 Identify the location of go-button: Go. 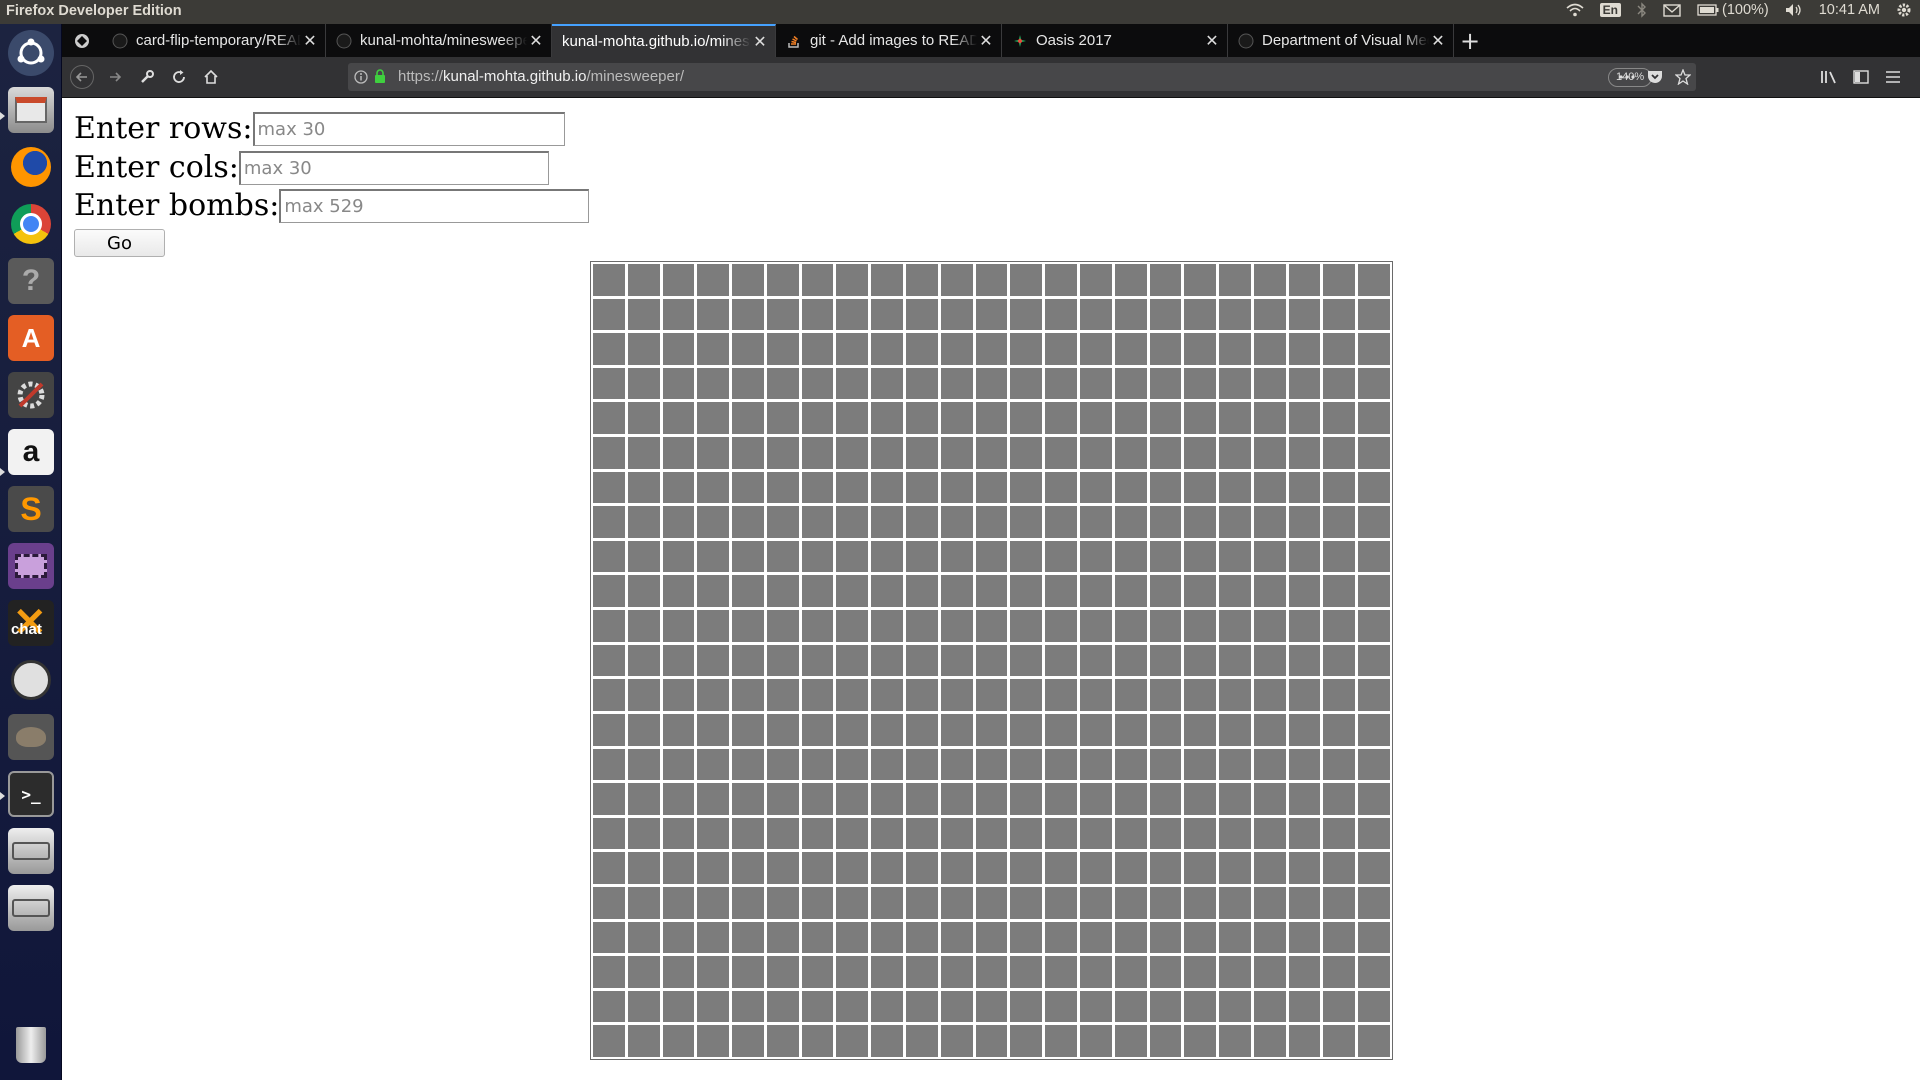
(119, 243).